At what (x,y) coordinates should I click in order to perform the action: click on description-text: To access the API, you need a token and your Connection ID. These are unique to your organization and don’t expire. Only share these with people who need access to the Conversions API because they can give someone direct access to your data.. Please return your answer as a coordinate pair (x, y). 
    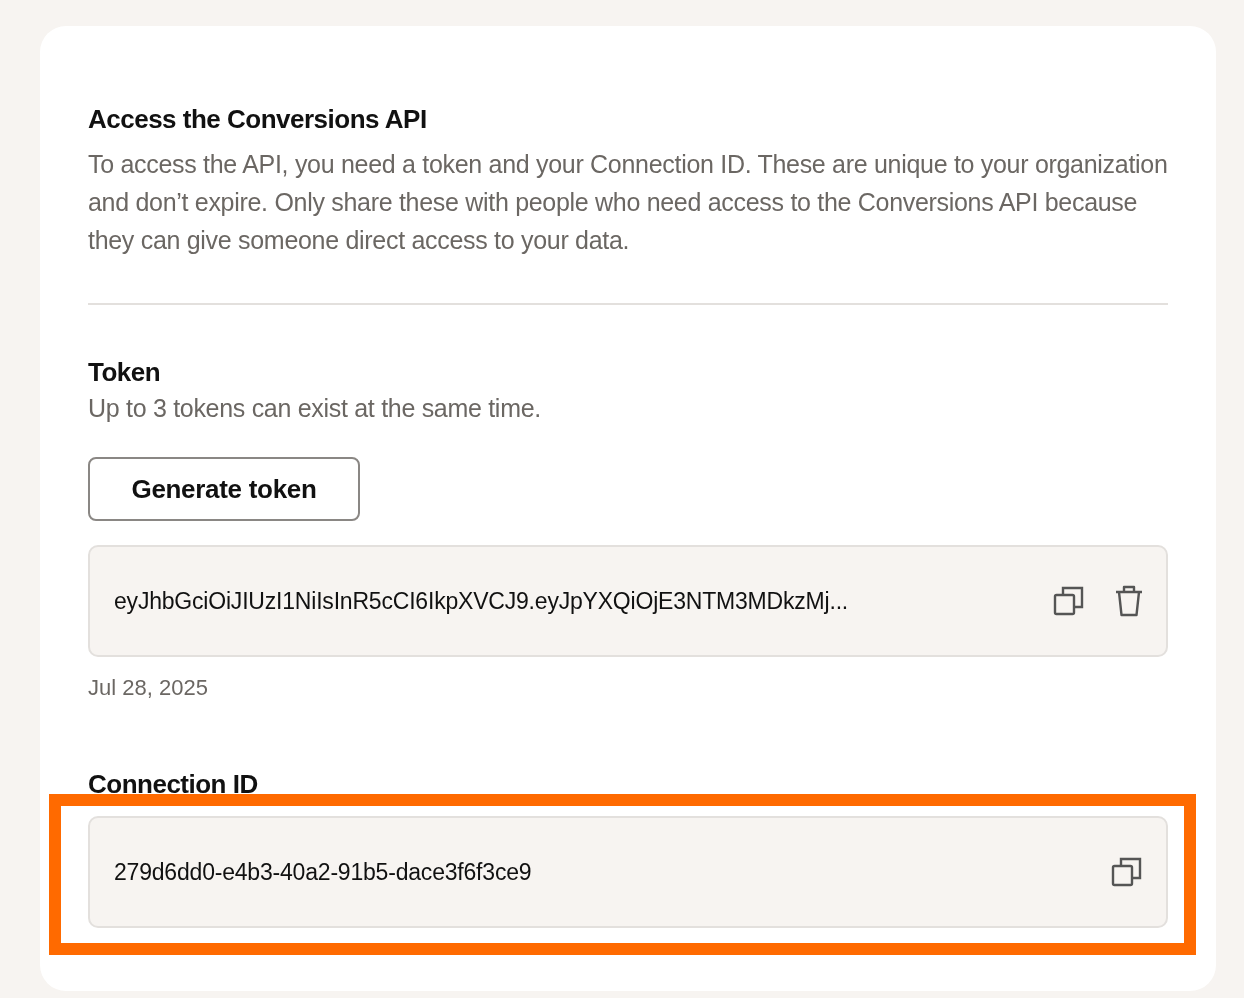
    Looking at the image, I should click on (628, 202).